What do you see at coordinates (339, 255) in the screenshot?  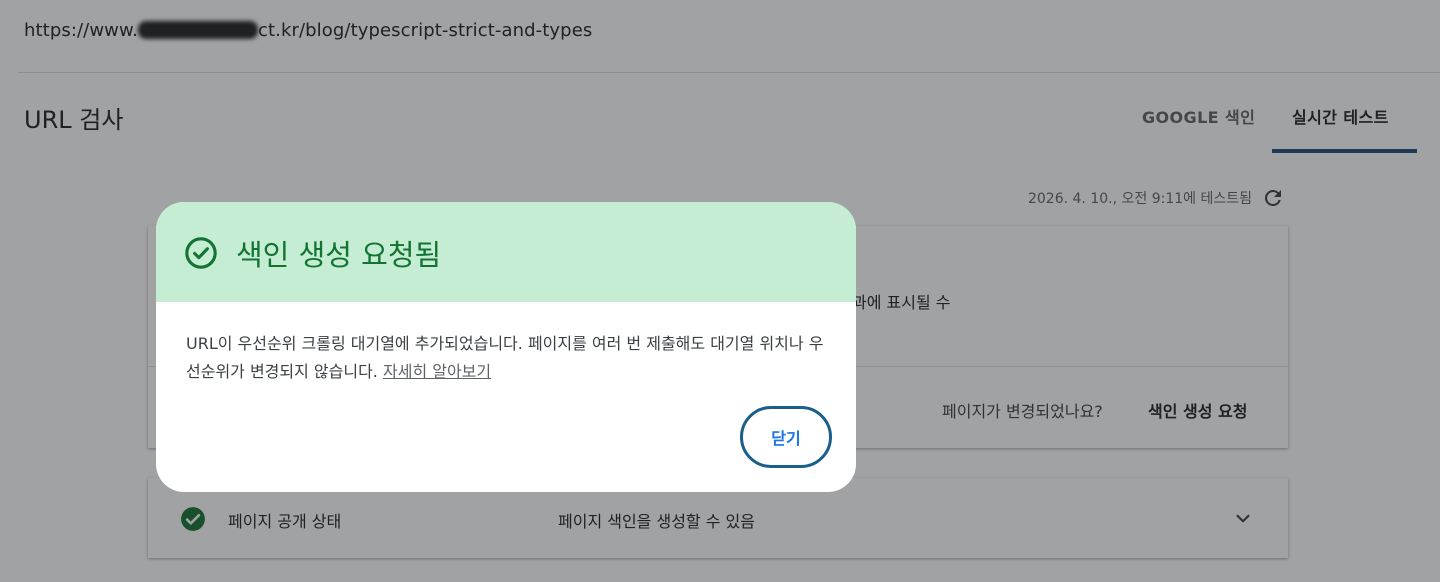 I see `dialog-title: 색인 생성 요청됨` at bounding box center [339, 255].